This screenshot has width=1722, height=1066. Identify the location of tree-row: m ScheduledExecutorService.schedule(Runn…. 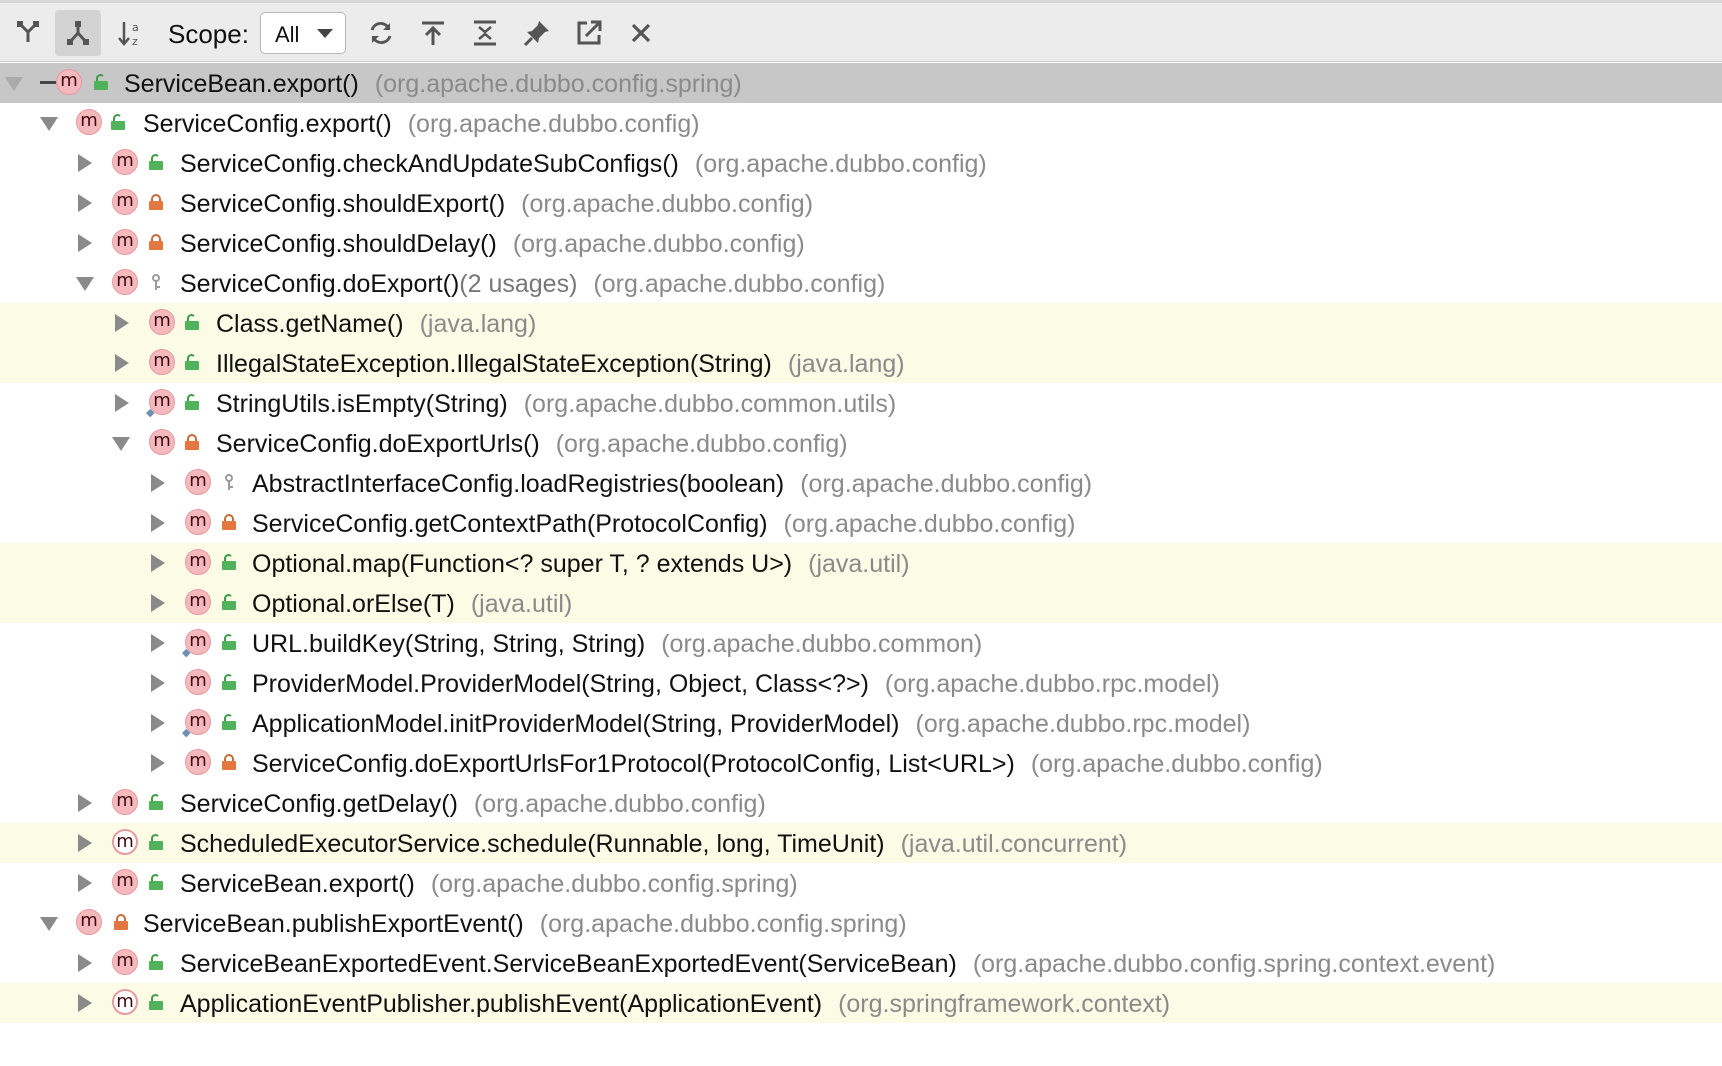
(861, 843).